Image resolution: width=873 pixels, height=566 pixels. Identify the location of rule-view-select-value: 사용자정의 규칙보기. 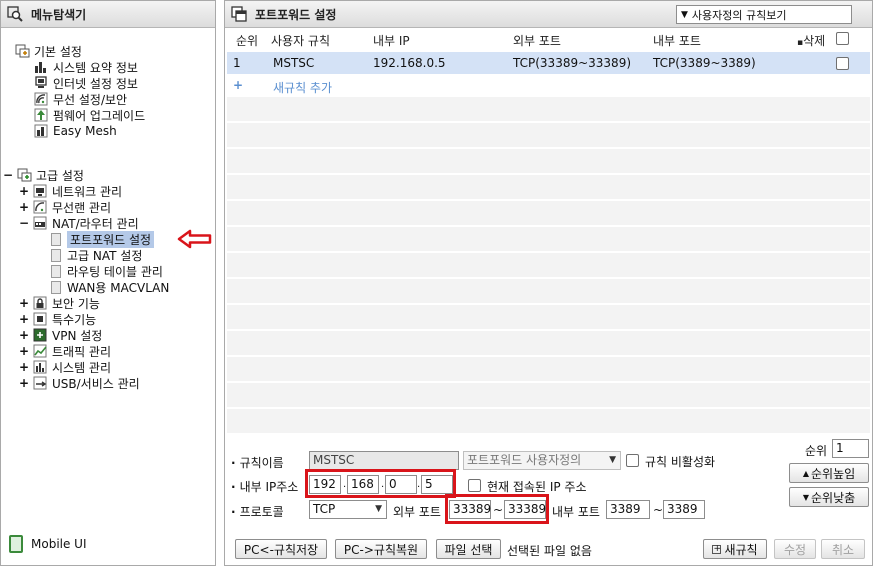
(739, 15).